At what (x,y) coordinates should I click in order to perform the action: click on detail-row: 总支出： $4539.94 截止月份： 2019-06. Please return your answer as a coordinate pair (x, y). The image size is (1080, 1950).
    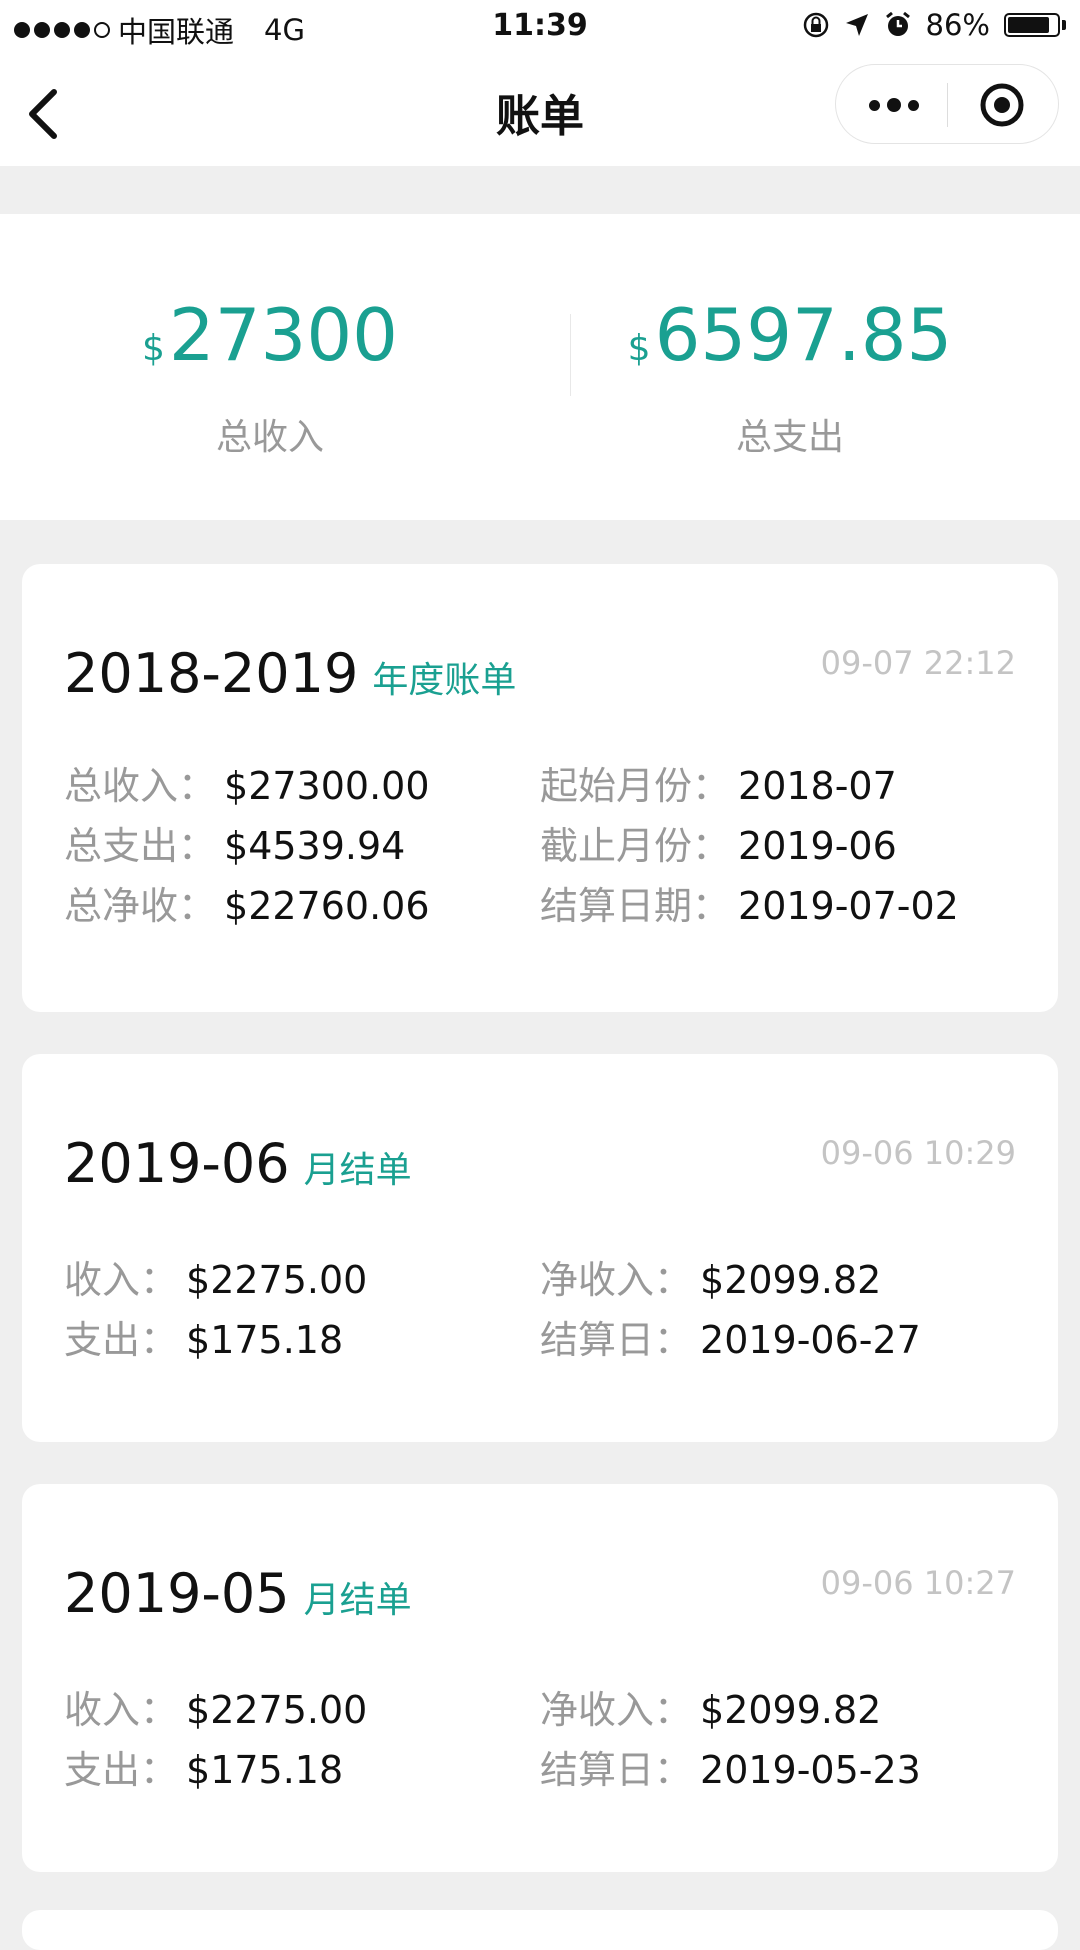
    Looking at the image, I should click on (544, 846).